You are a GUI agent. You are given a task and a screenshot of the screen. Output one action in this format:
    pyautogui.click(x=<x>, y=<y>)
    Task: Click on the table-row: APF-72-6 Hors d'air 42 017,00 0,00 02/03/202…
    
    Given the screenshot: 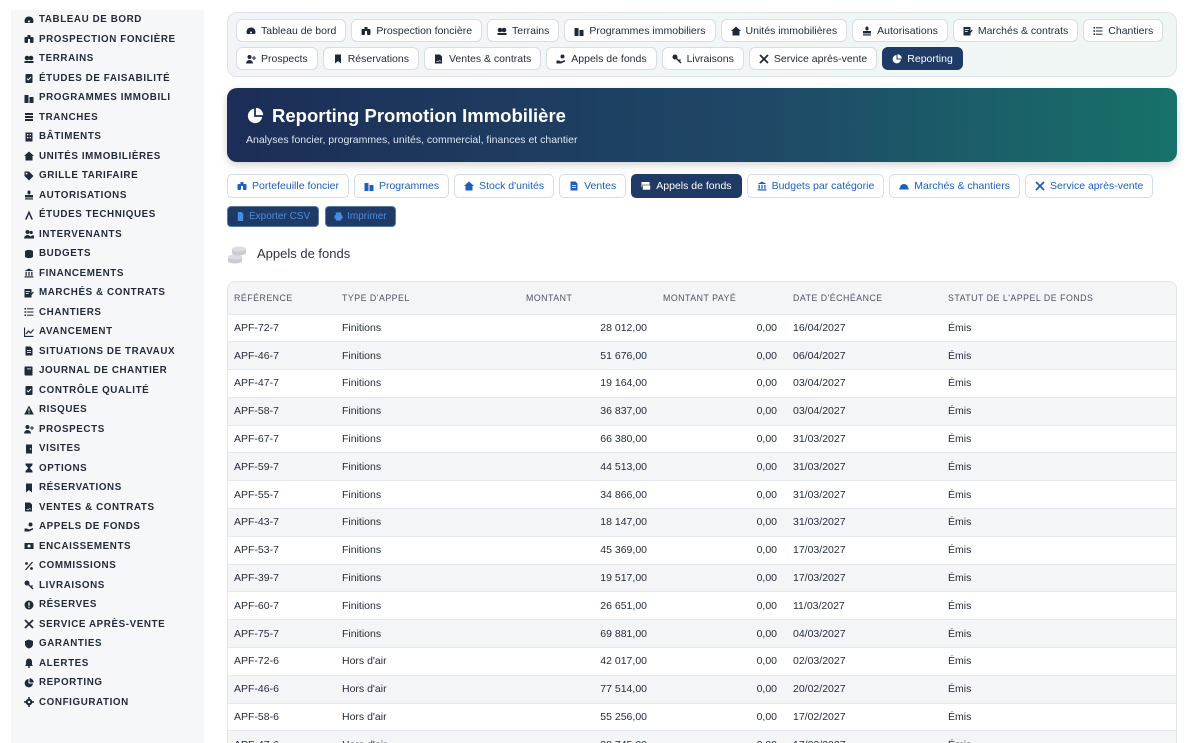 What is the action you would take?
    pyautogui.click(x=702, y=661)
    